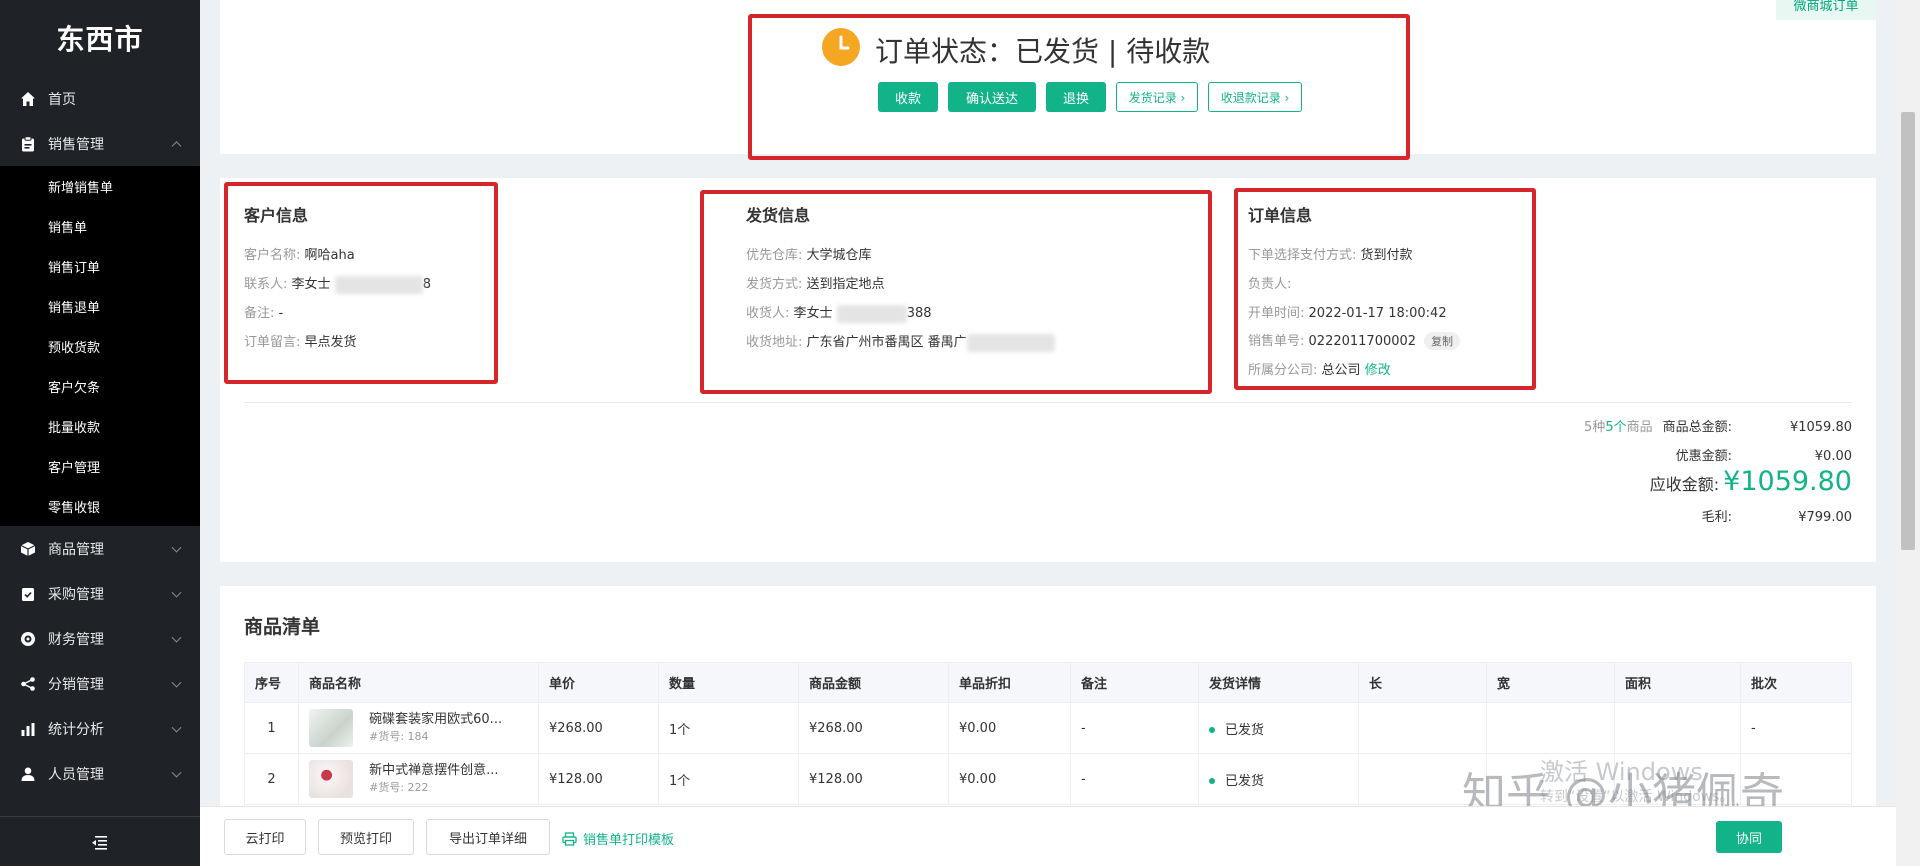 This screenshot has height=866, width=1920. What do you see at coordinates (1684, 484) in the screenshot?
I see `receivable-label: 应收金额:` at bounding box center [1684, 484].